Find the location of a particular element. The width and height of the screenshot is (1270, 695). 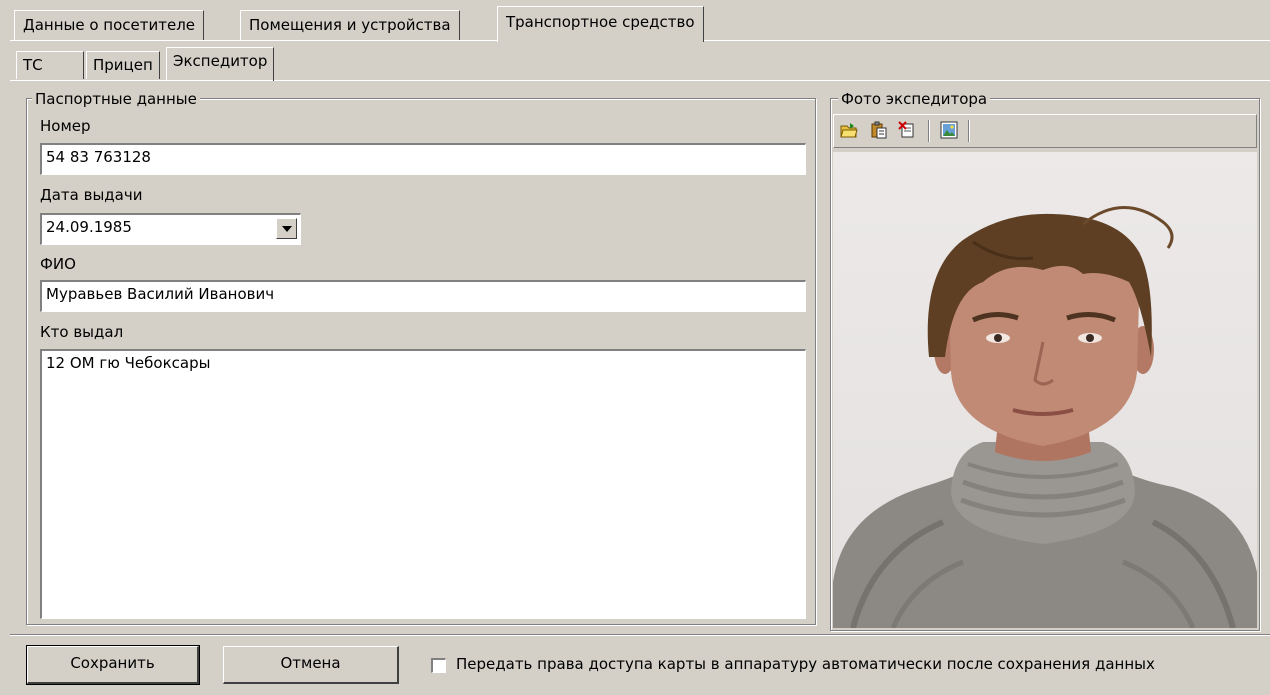

subtab-trailer: Прицеп is located at coordinates (123, 65).